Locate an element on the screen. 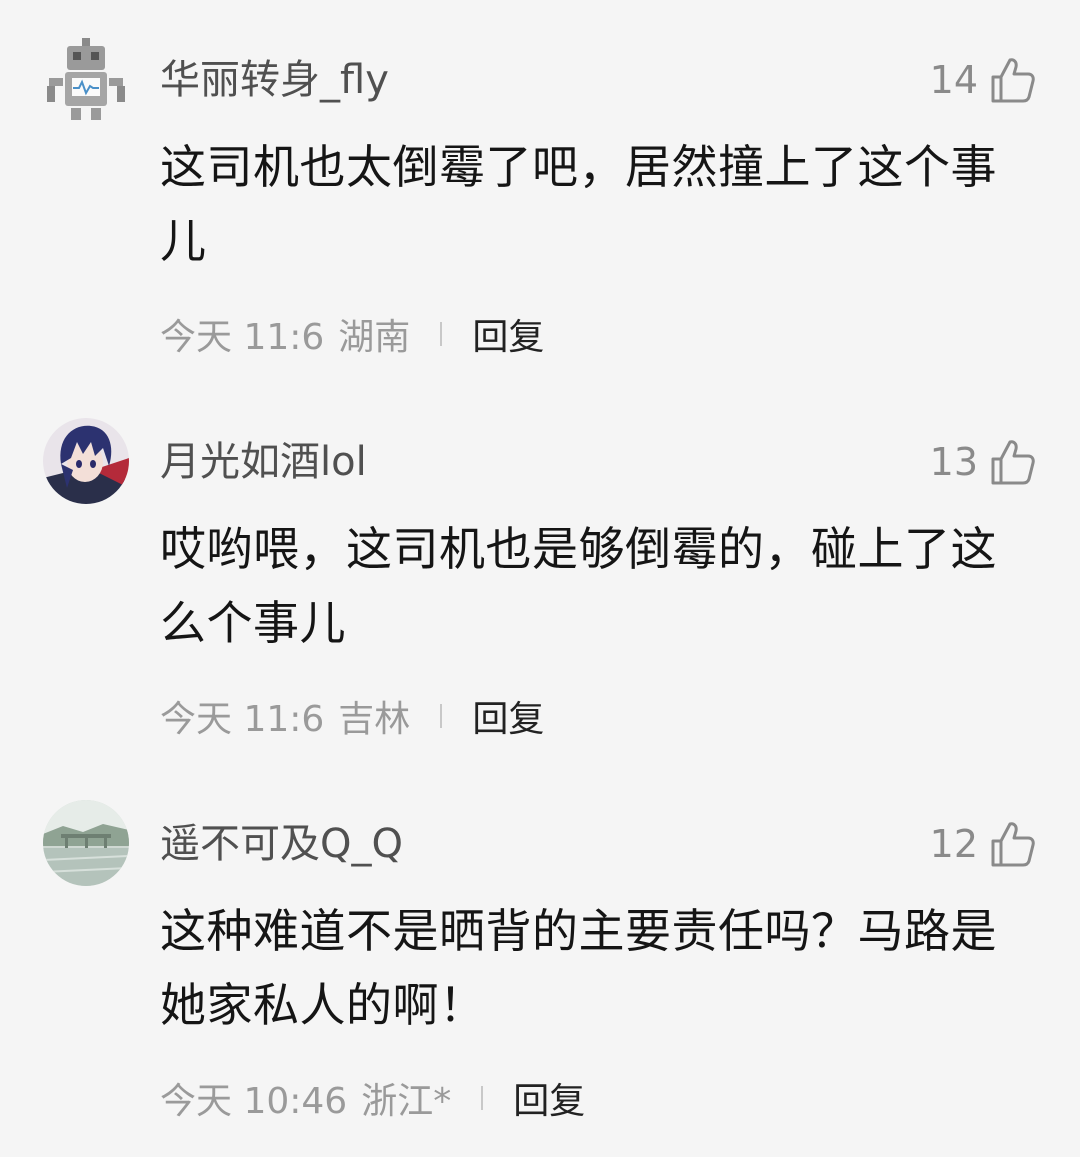 This screenshot has height=1157, width=1080. username: 华丽转身_fly is located at coordinates (274, 80).